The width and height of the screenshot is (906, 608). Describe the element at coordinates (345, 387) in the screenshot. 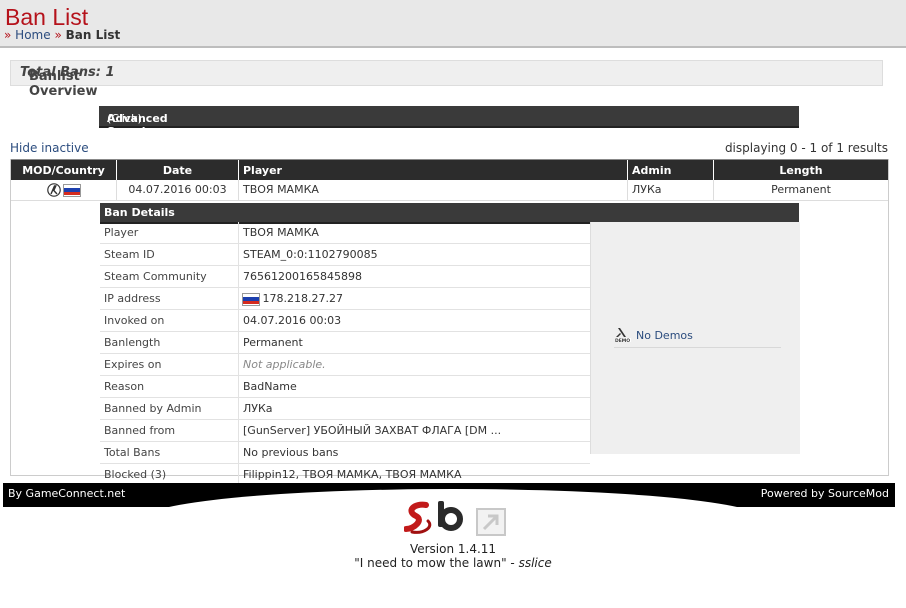

I see `detail-row: Reason BadName` at that location.